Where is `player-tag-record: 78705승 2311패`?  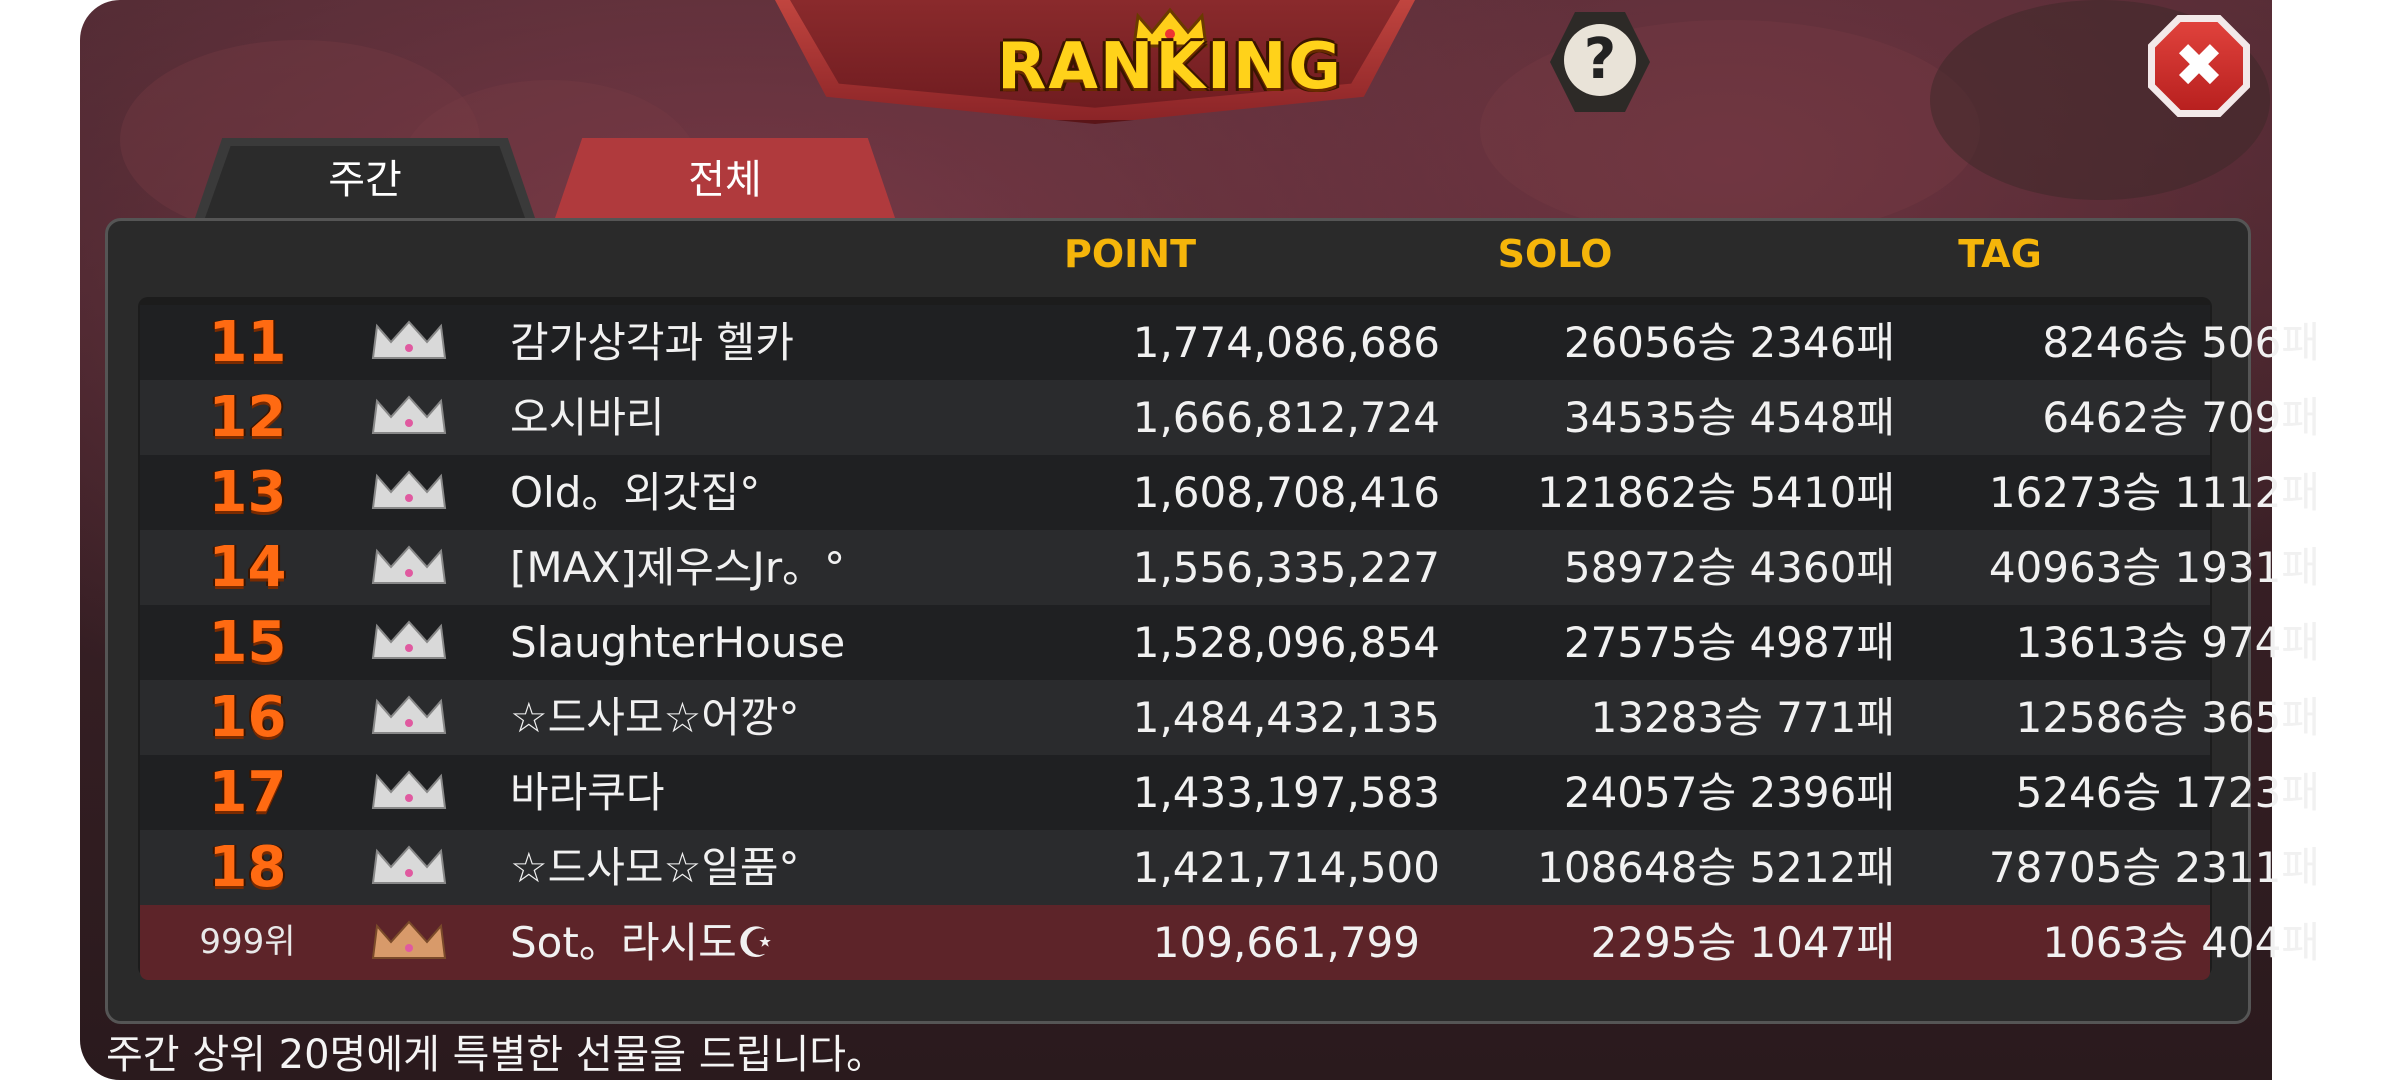 player-tag-record: 78705승 2311패 is located at coordinates (2154, 867).